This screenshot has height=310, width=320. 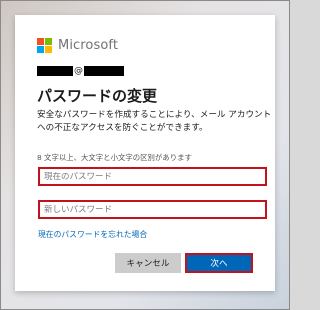 What do you see at coordinates (48, 41) in the screenshot?
I see `logo-square-green` at bounding box center [48, 41].